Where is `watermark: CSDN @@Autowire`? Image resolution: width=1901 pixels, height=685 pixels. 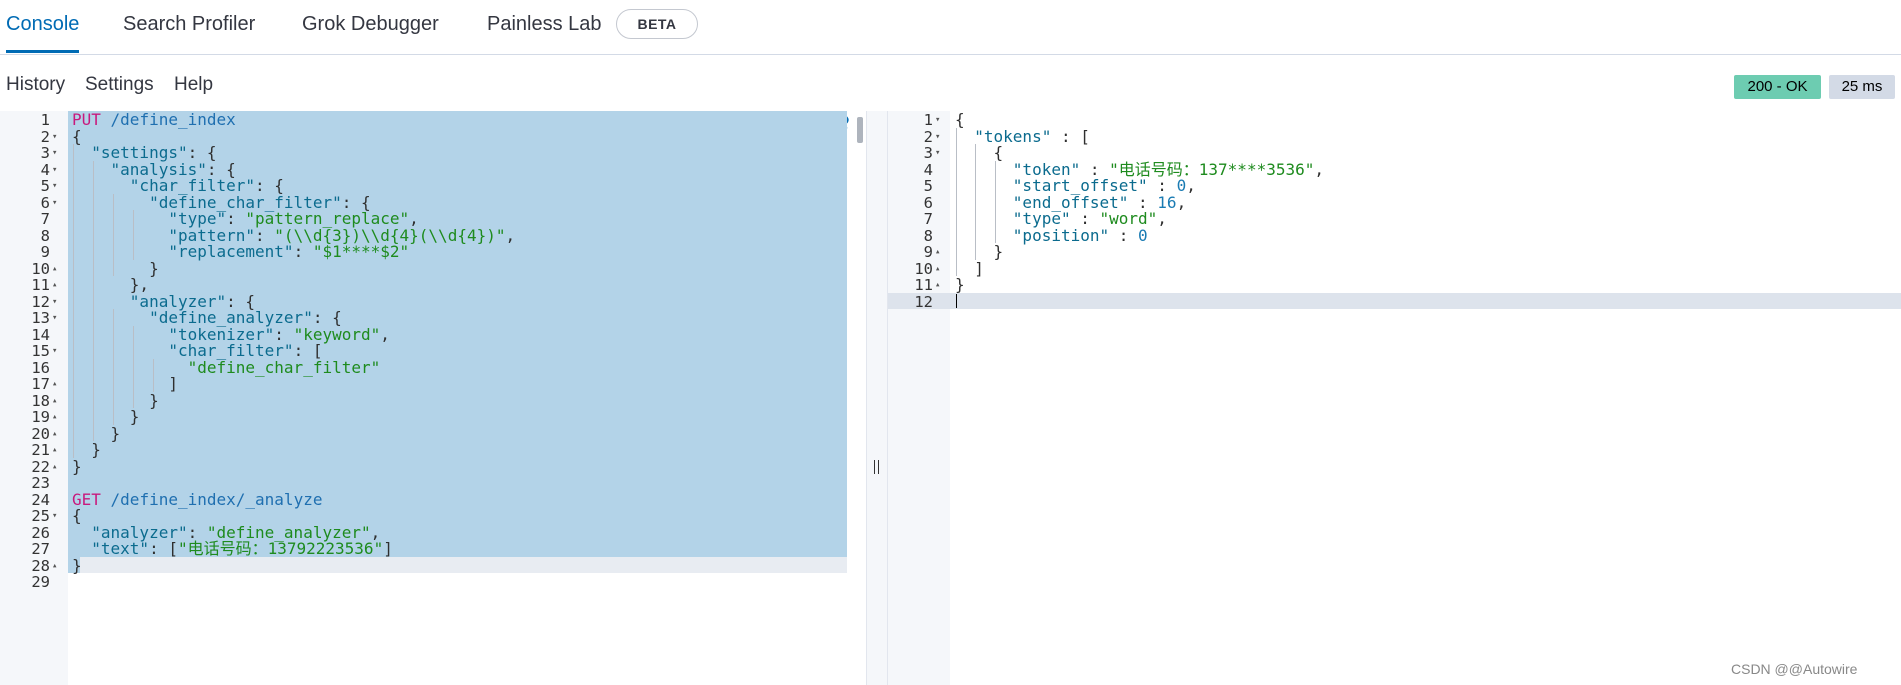
watermark: CSDN @@Autowire is located at coordinates (1794, 669).